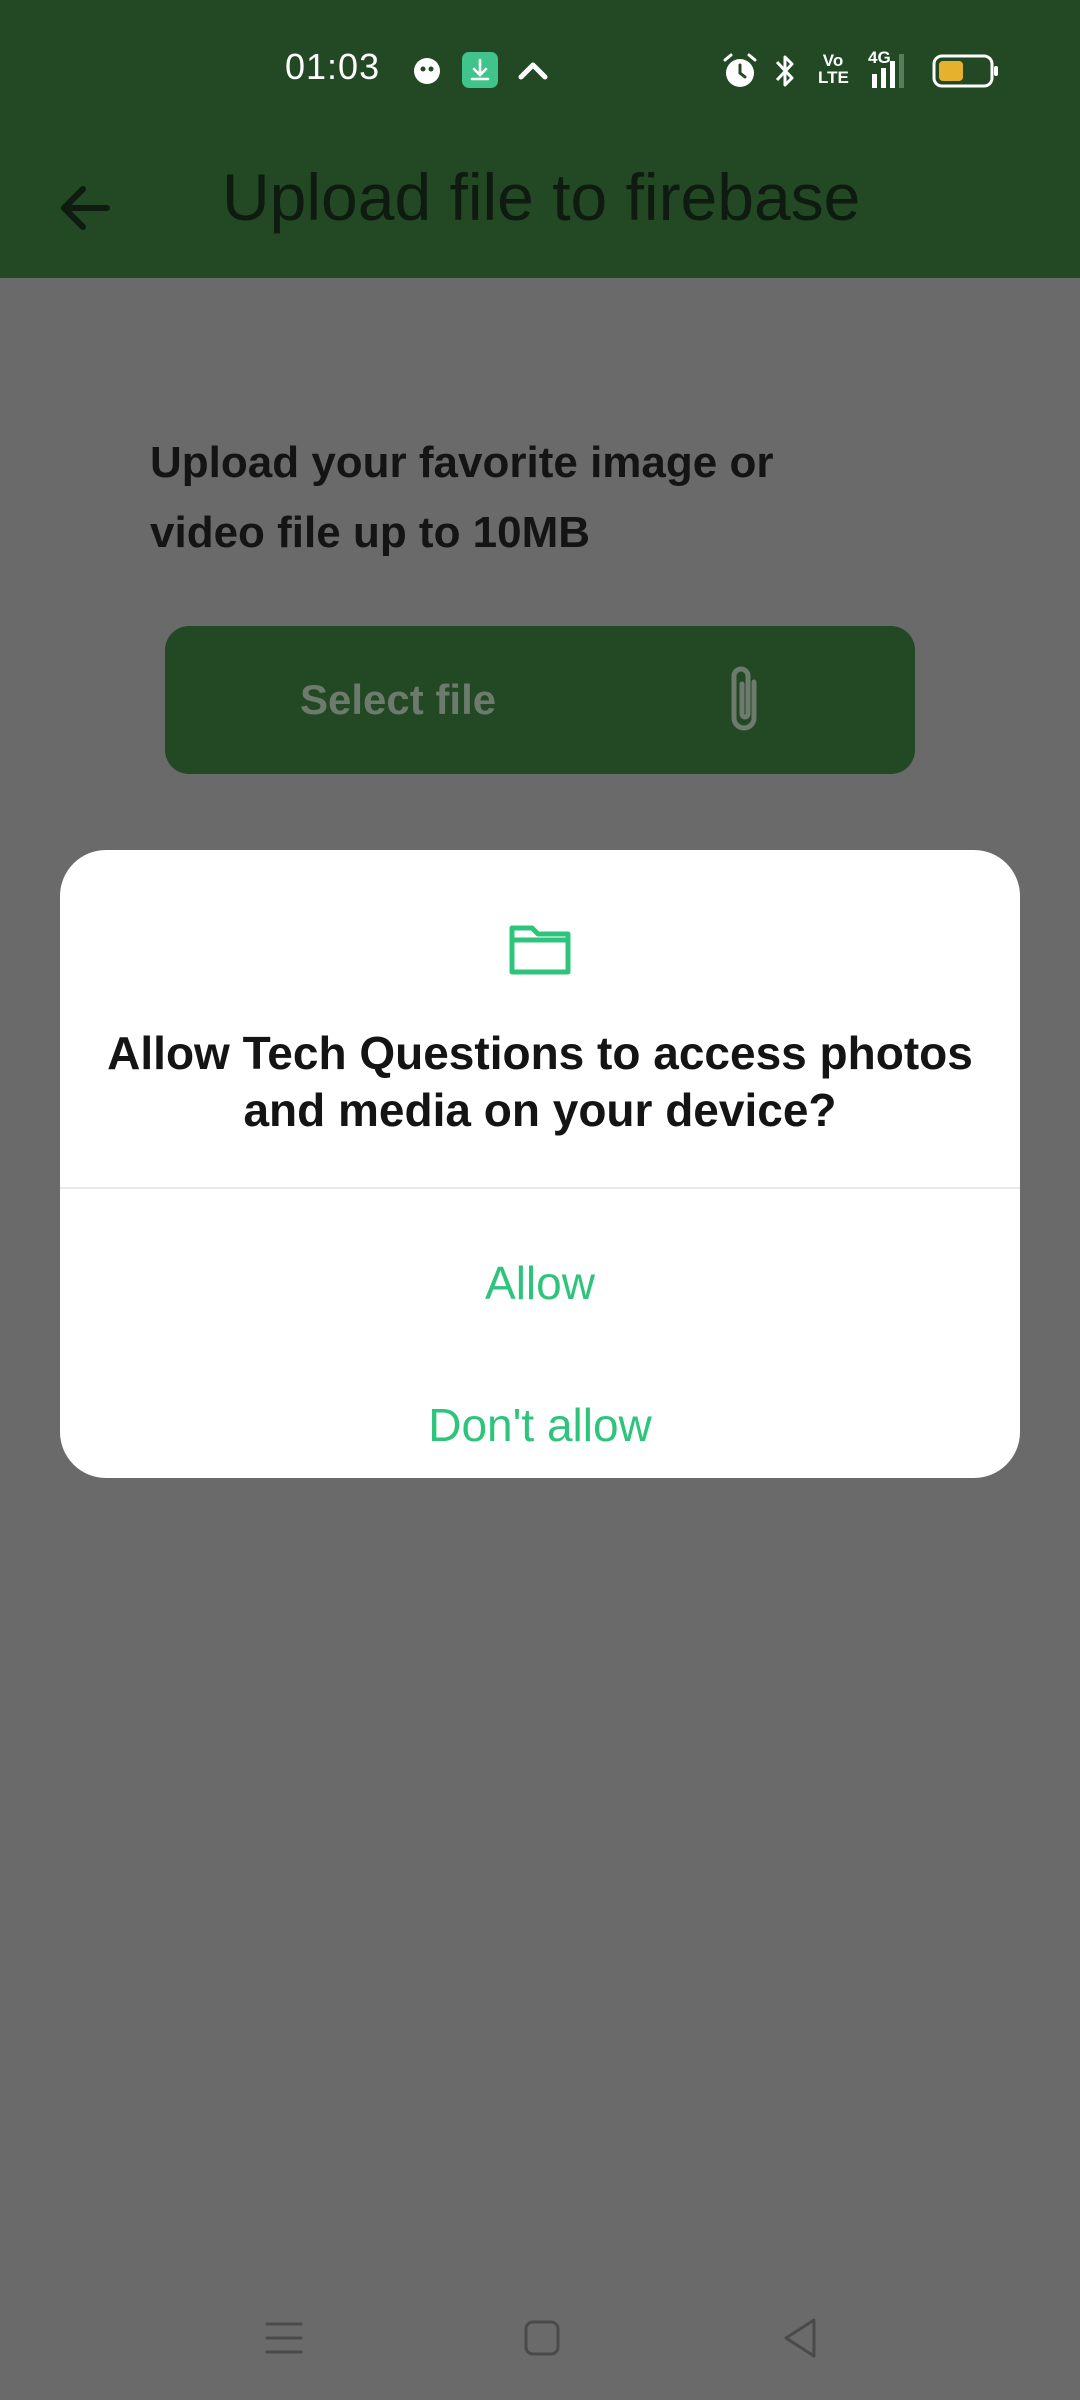  I want to click on app-bar: Upload file to firebase, so click(540, 210).